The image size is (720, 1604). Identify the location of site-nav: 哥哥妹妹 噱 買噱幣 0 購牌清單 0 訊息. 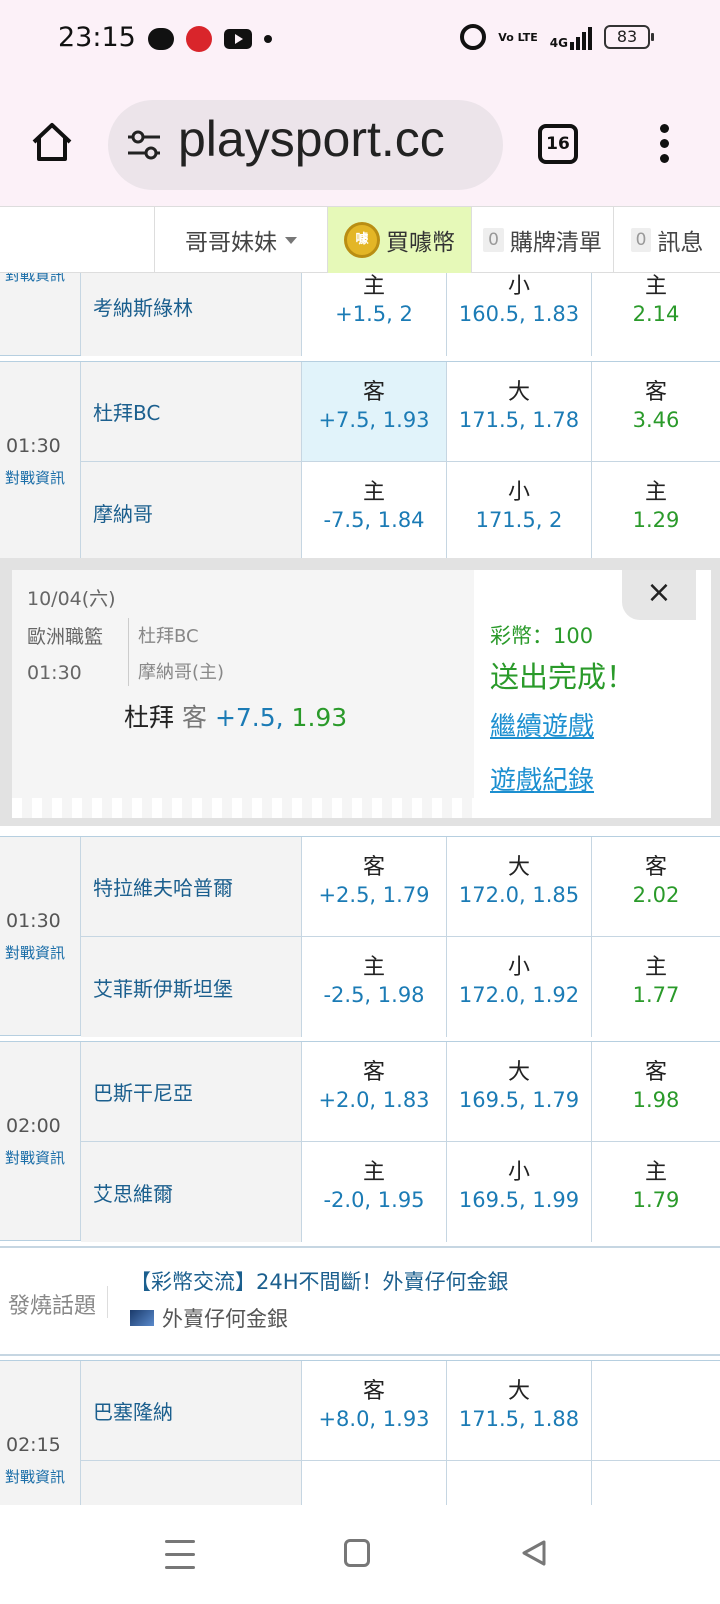
(360, 239).